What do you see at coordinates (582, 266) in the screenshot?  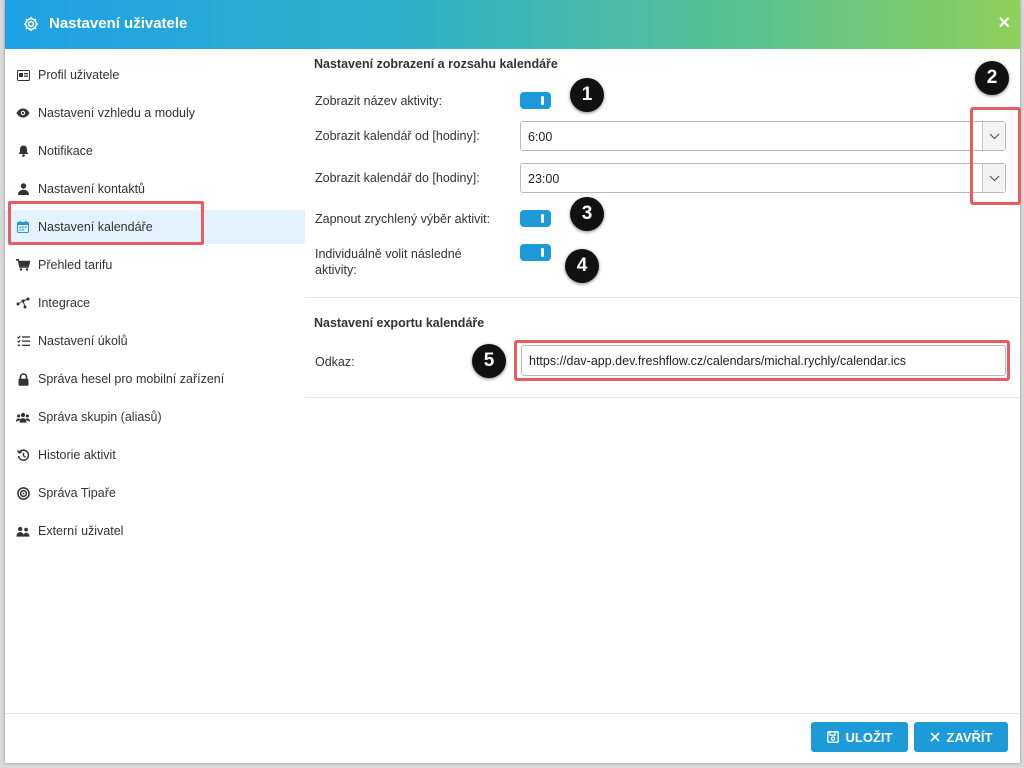 I see `marker-4: 4` at bounding box center [582, 266].